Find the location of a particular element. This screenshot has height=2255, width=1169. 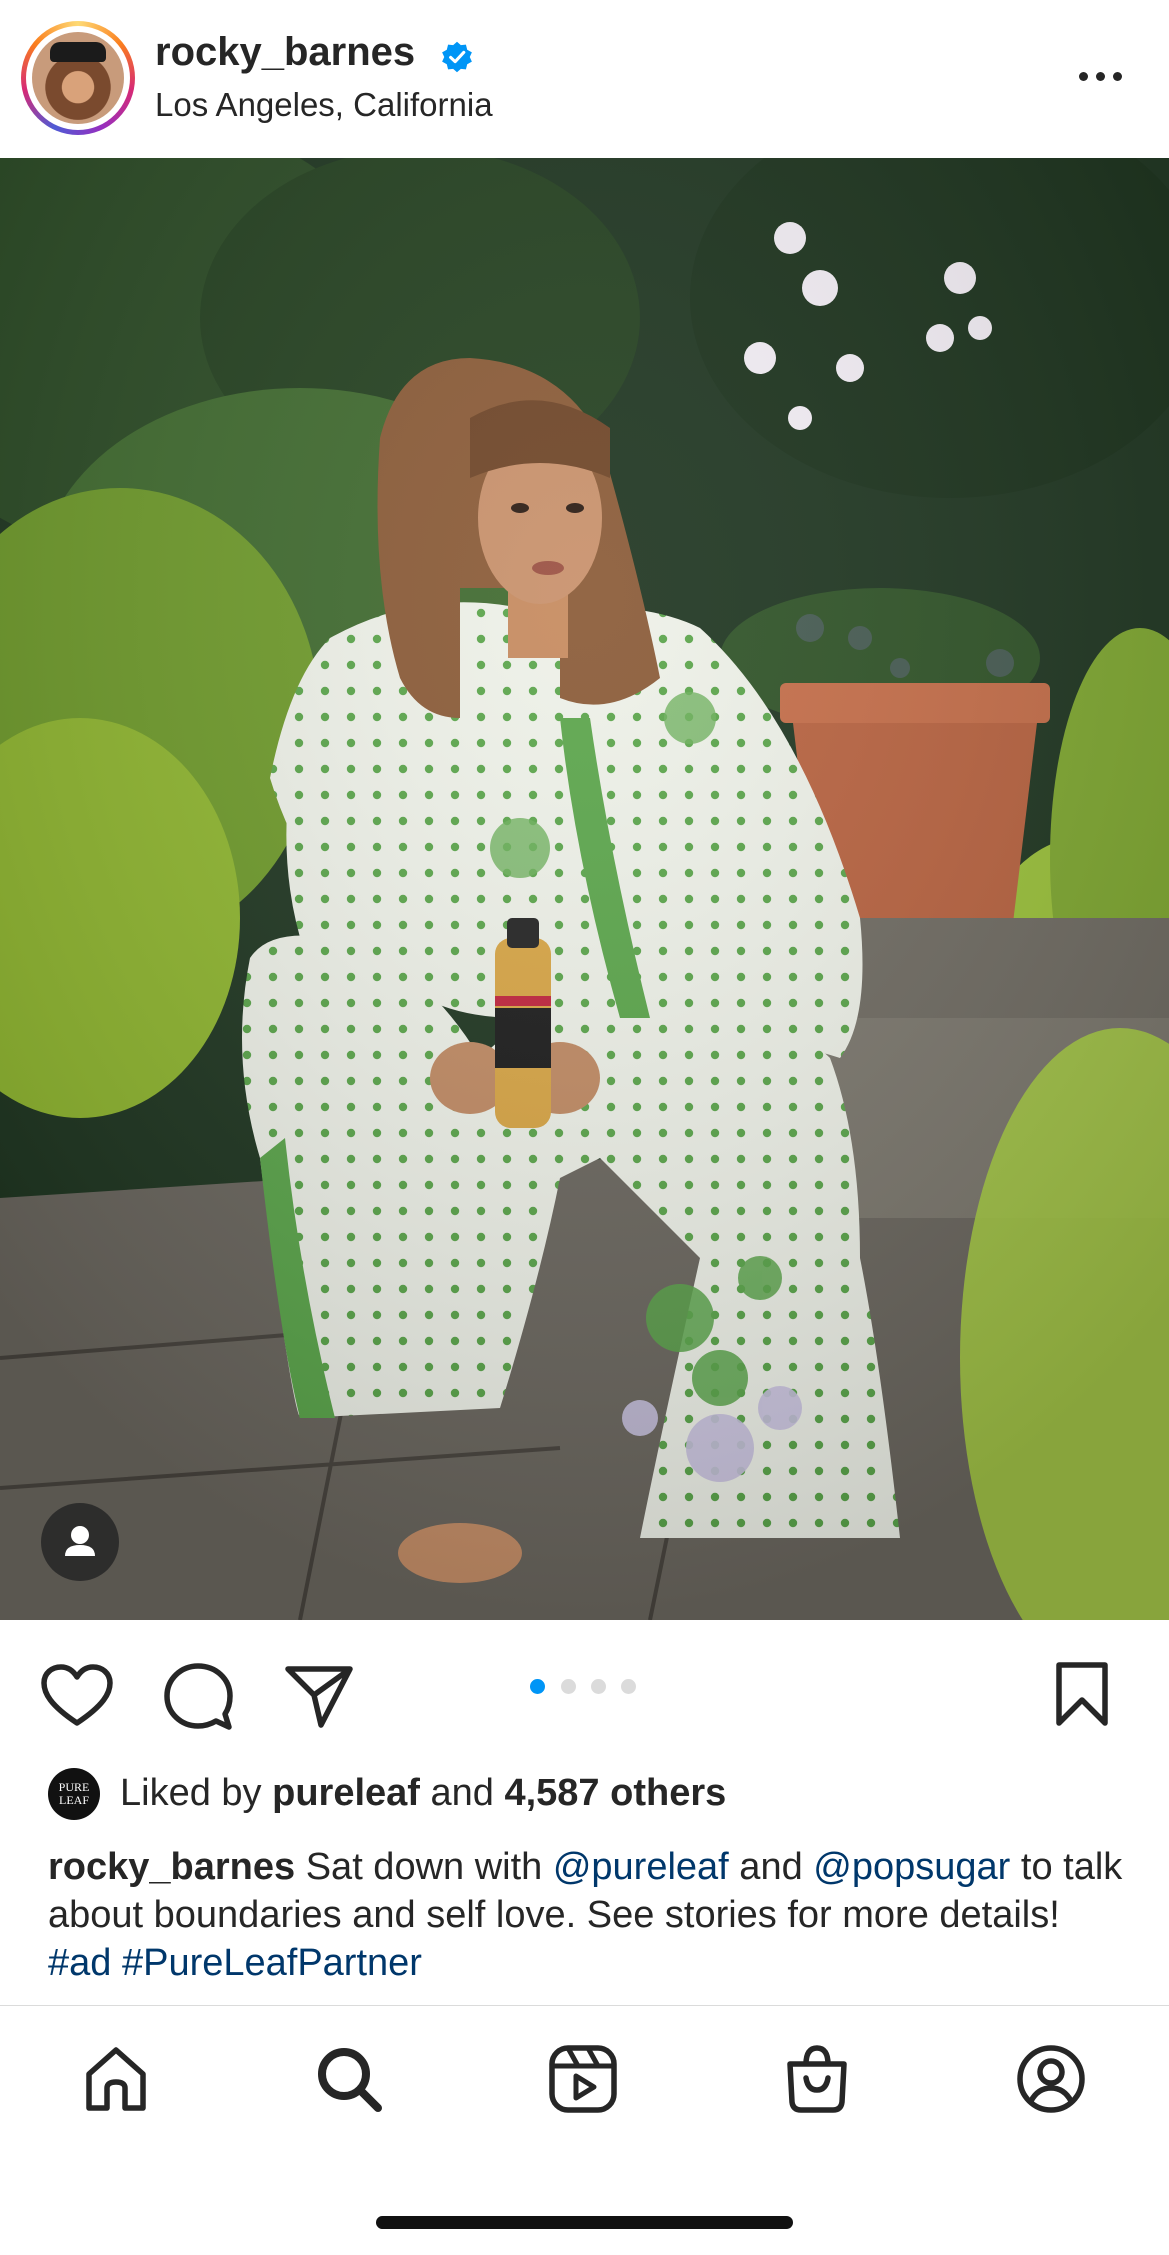

caption-hashtag: #PureLeafPartner is located at coordinates (272, 1963).